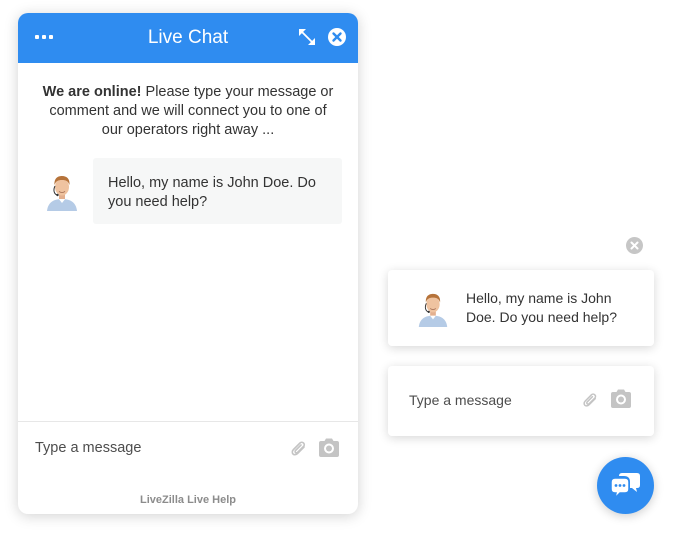 Image resolution: width=695 pixels, height=539 pixels. I want to click on quick-message-input, so click(489, 400).